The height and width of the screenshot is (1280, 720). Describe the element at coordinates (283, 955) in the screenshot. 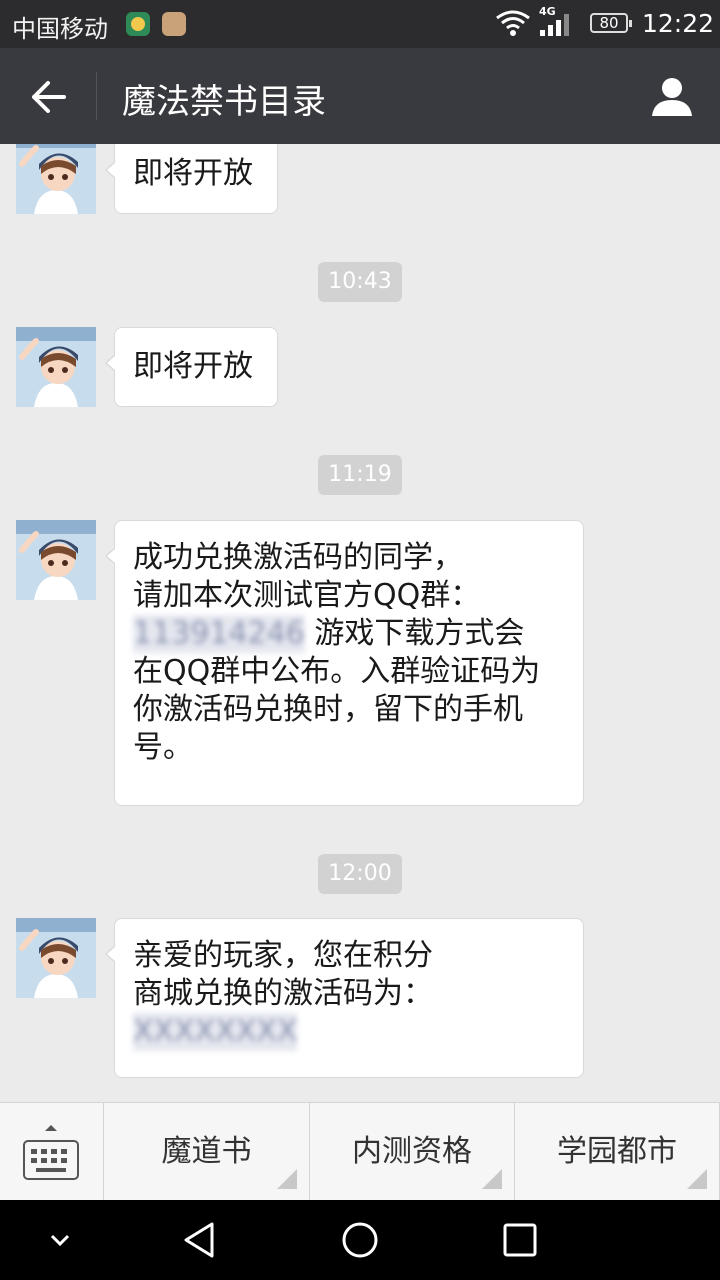

I see `message-text: 亲爱的玩家，您在积分` at that location.